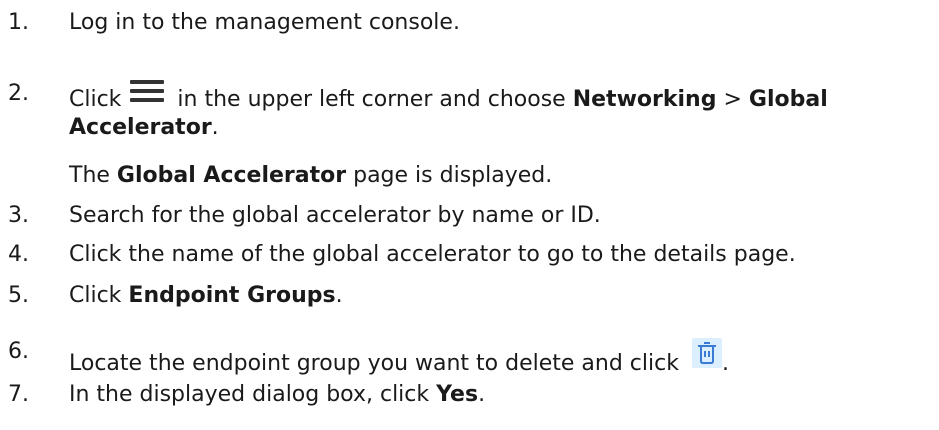 This screenshot has height=430, width=939. I want to click on trash-icon, so click(706, 353).